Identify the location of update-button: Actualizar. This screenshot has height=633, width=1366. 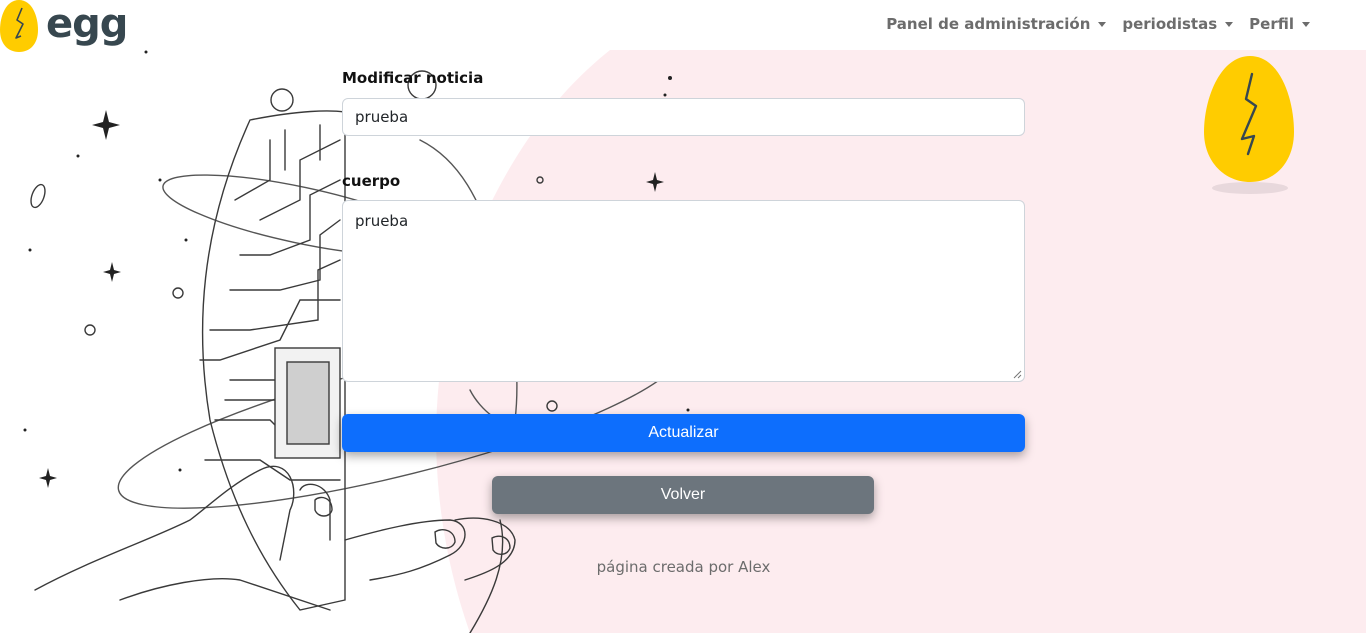
(683, 433).